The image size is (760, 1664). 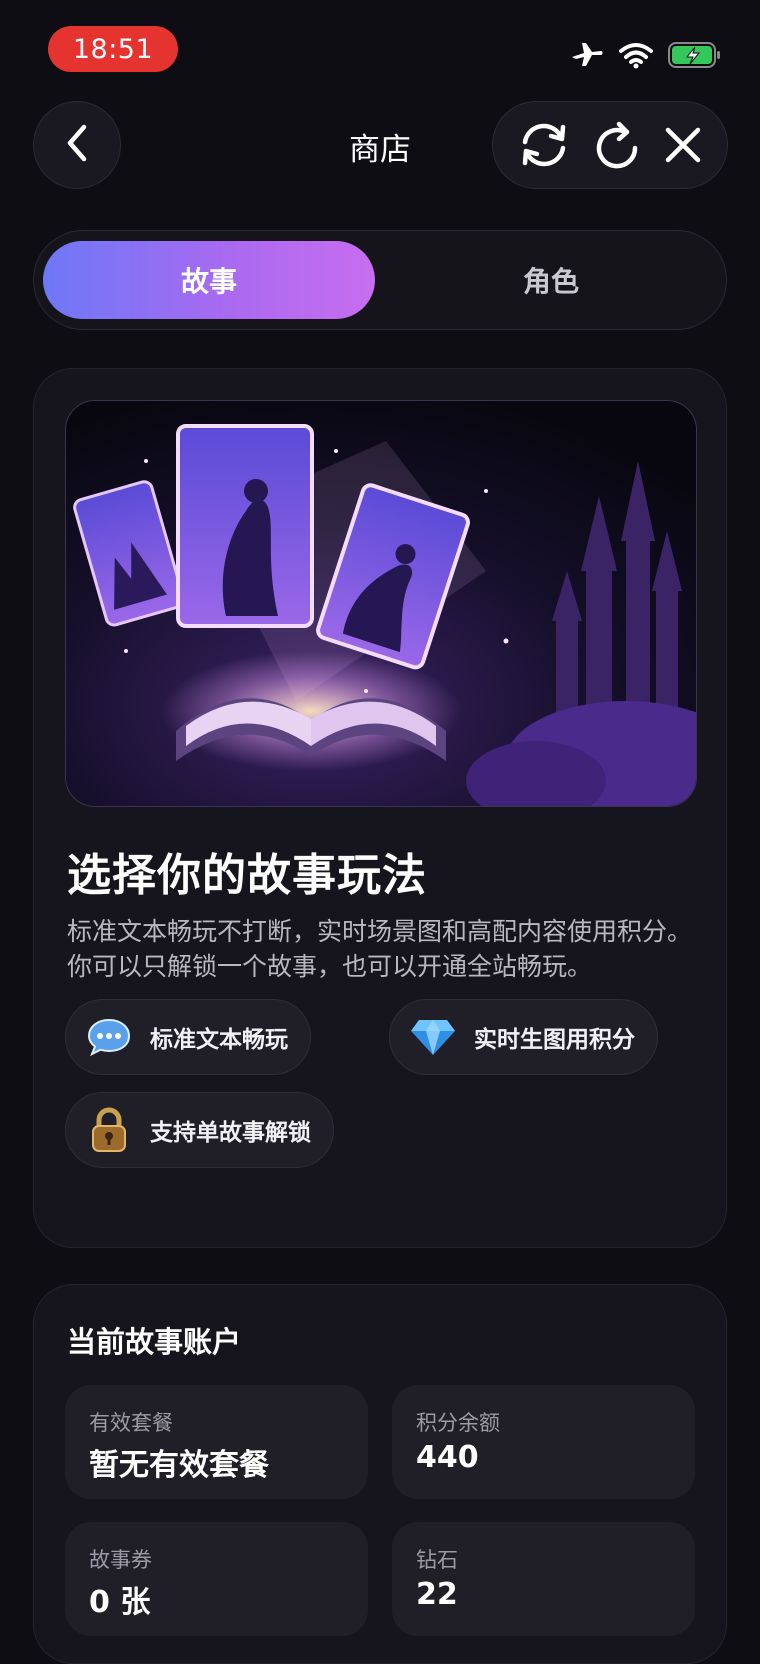 What do you see at coordinates (380, 280) in the screenshot?
I see `tab-bar: 故事 角色` at bounding box center [380, 280].